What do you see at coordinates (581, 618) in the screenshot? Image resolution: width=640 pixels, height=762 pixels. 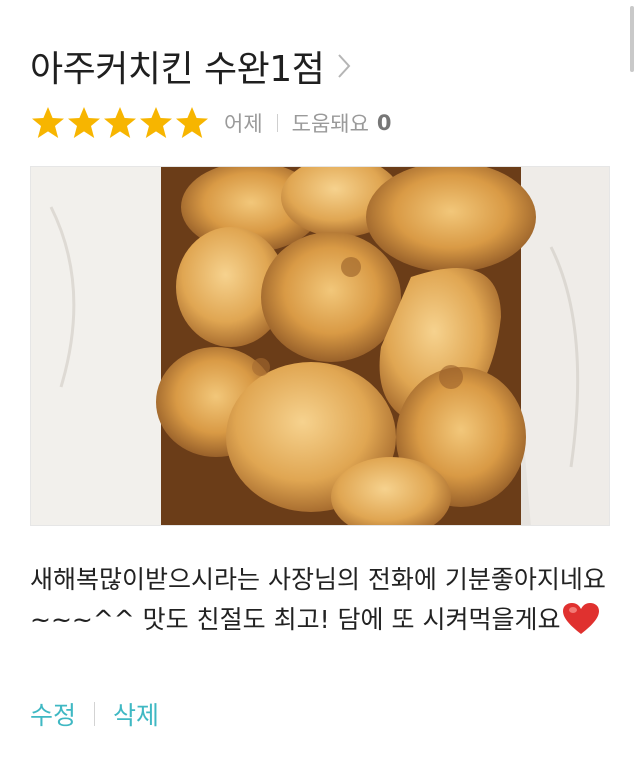 I see `red-heart-icon` at bounding box center [581, 618].